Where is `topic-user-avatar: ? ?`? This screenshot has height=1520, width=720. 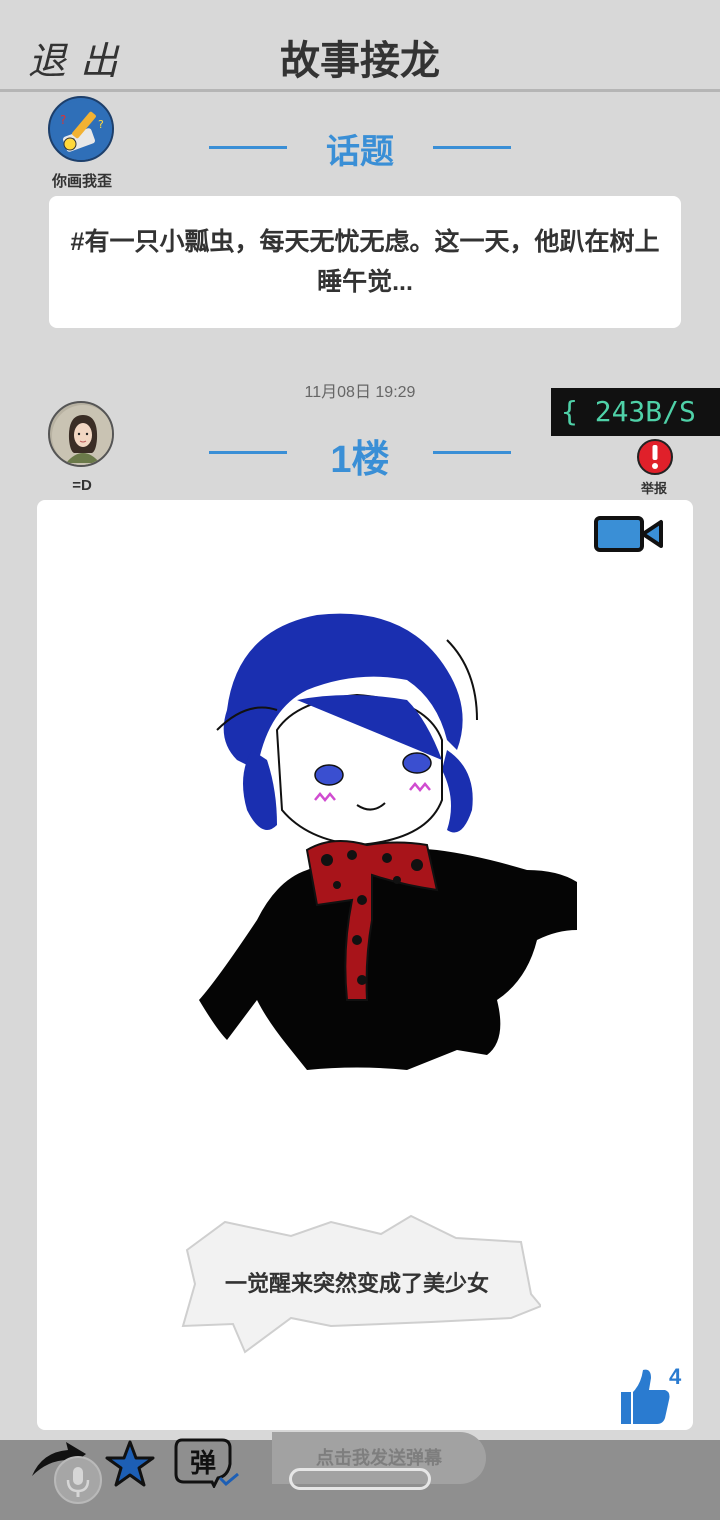 topic-user-avatar: ? ? is located at coordinates (81, 129).